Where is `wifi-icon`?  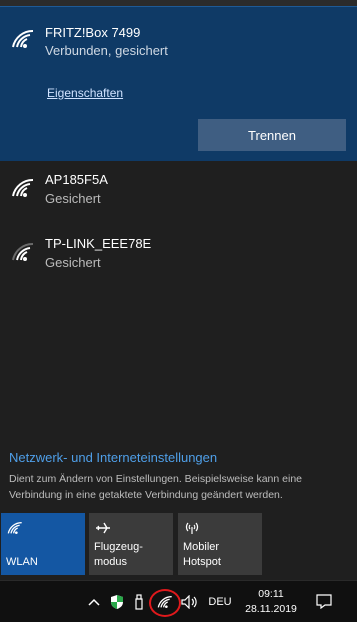
wifi-icon is located at coordinates (15, 529).